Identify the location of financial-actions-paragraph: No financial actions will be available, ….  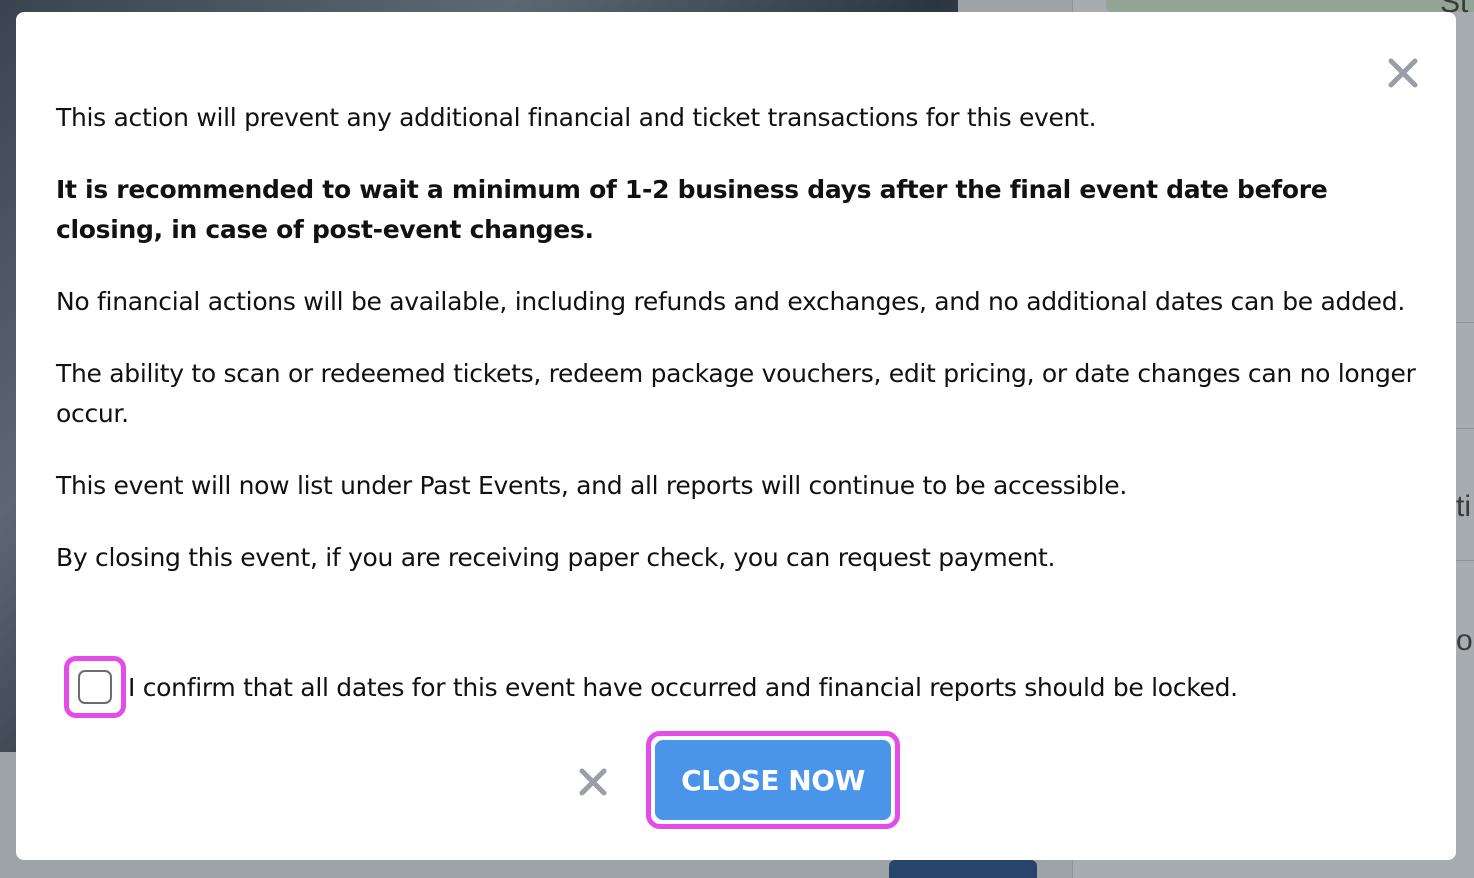
(730, 301).